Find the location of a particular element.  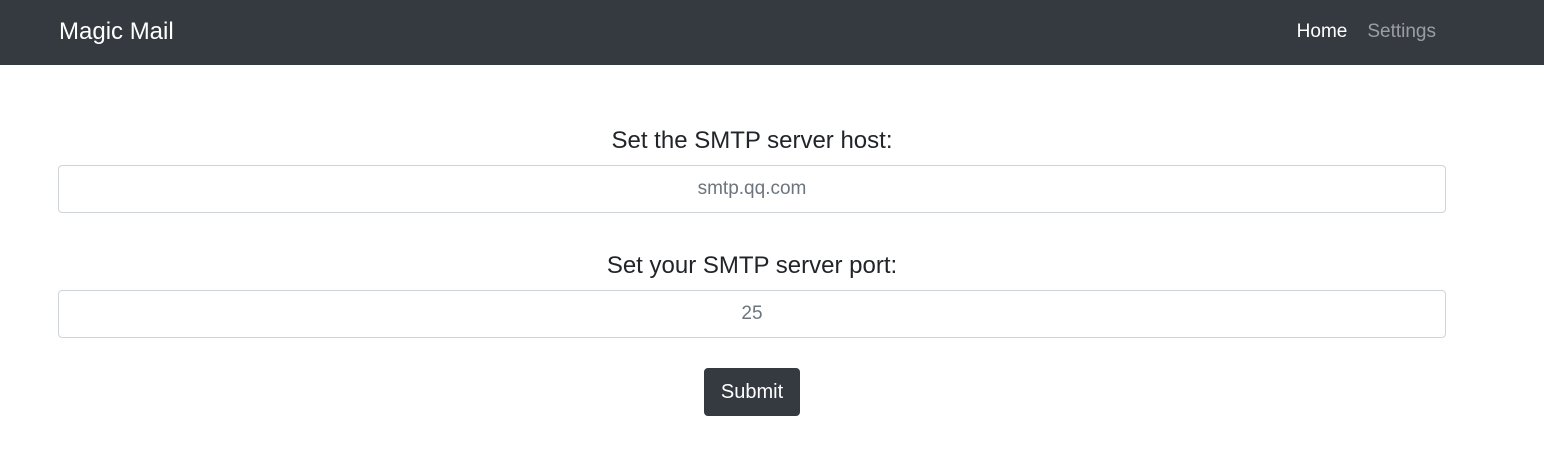

navbar: Magic Mail Home Settings is located at coordinates (772, 32).